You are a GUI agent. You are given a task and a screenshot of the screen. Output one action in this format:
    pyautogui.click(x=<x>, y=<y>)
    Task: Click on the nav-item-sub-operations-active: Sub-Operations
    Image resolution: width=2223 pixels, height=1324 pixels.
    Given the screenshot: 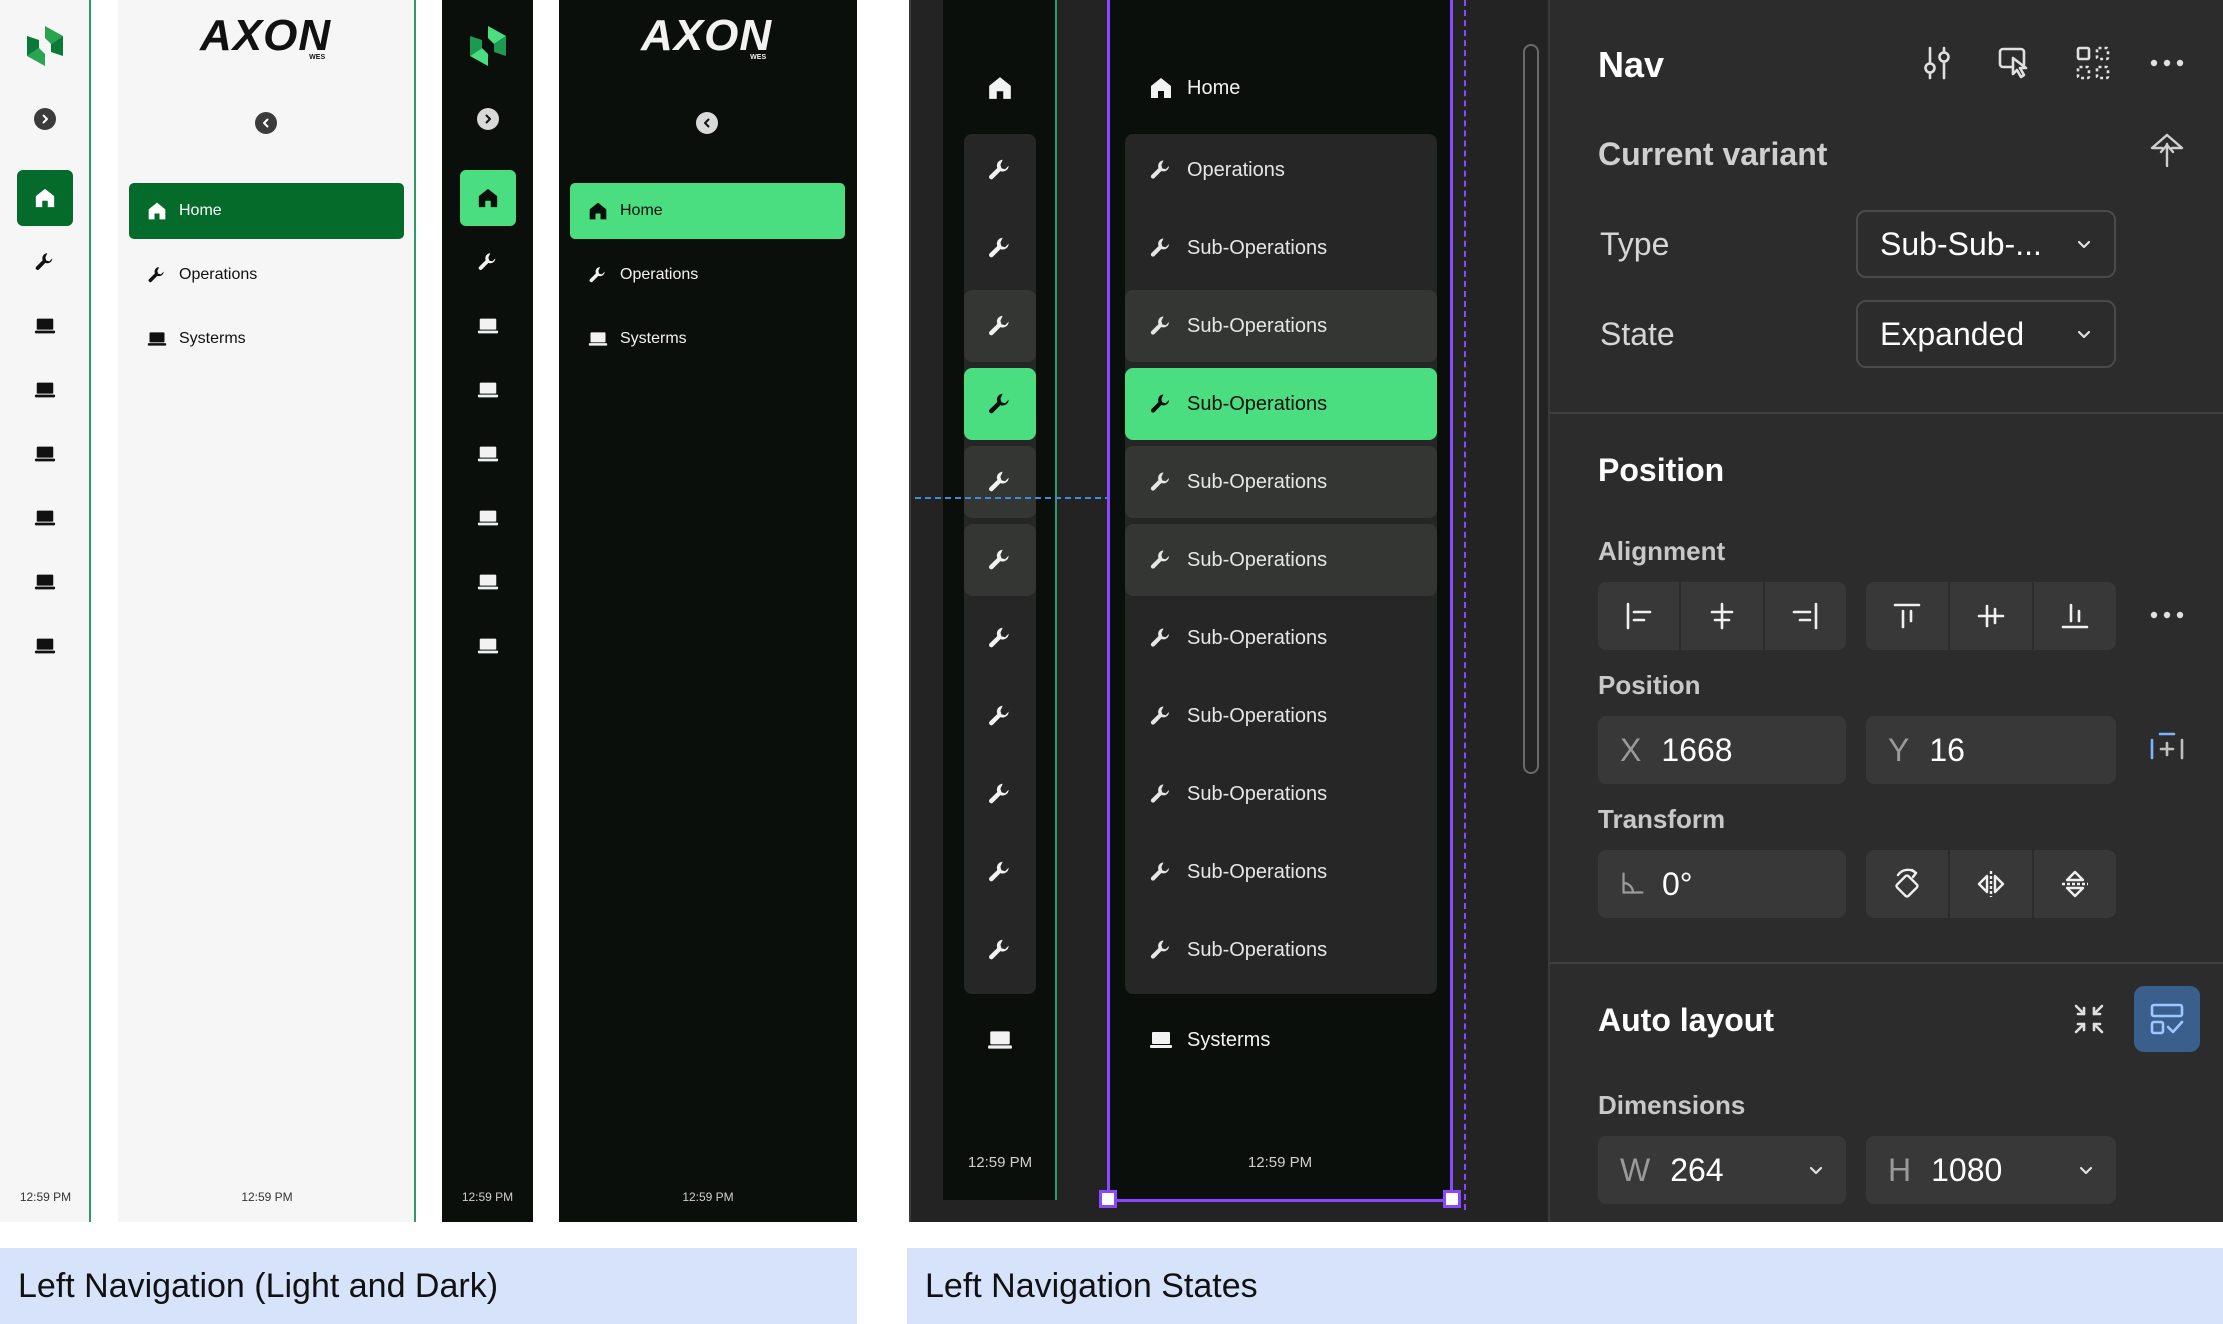 What is the action you would take?
    pyautogui.click(x=1281, y=404)
    